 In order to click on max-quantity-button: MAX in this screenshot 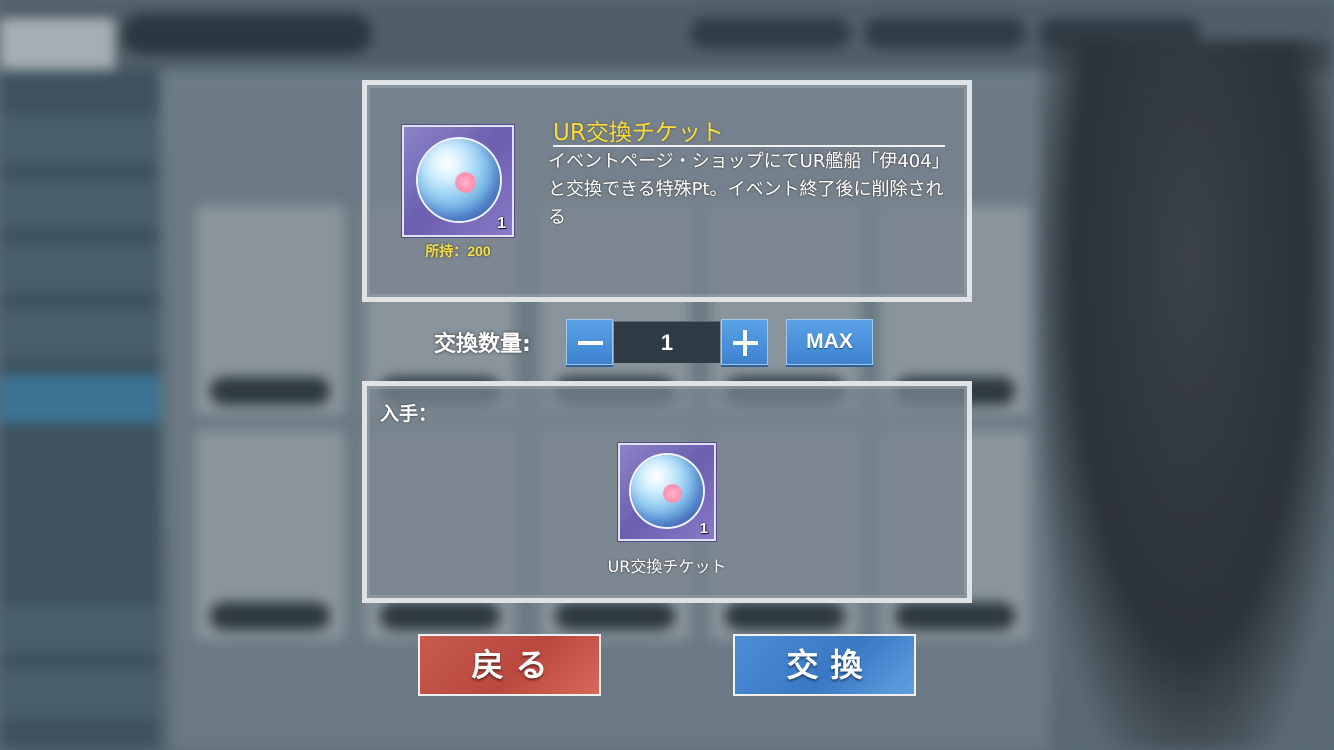, I will do `click(829, 342)`.